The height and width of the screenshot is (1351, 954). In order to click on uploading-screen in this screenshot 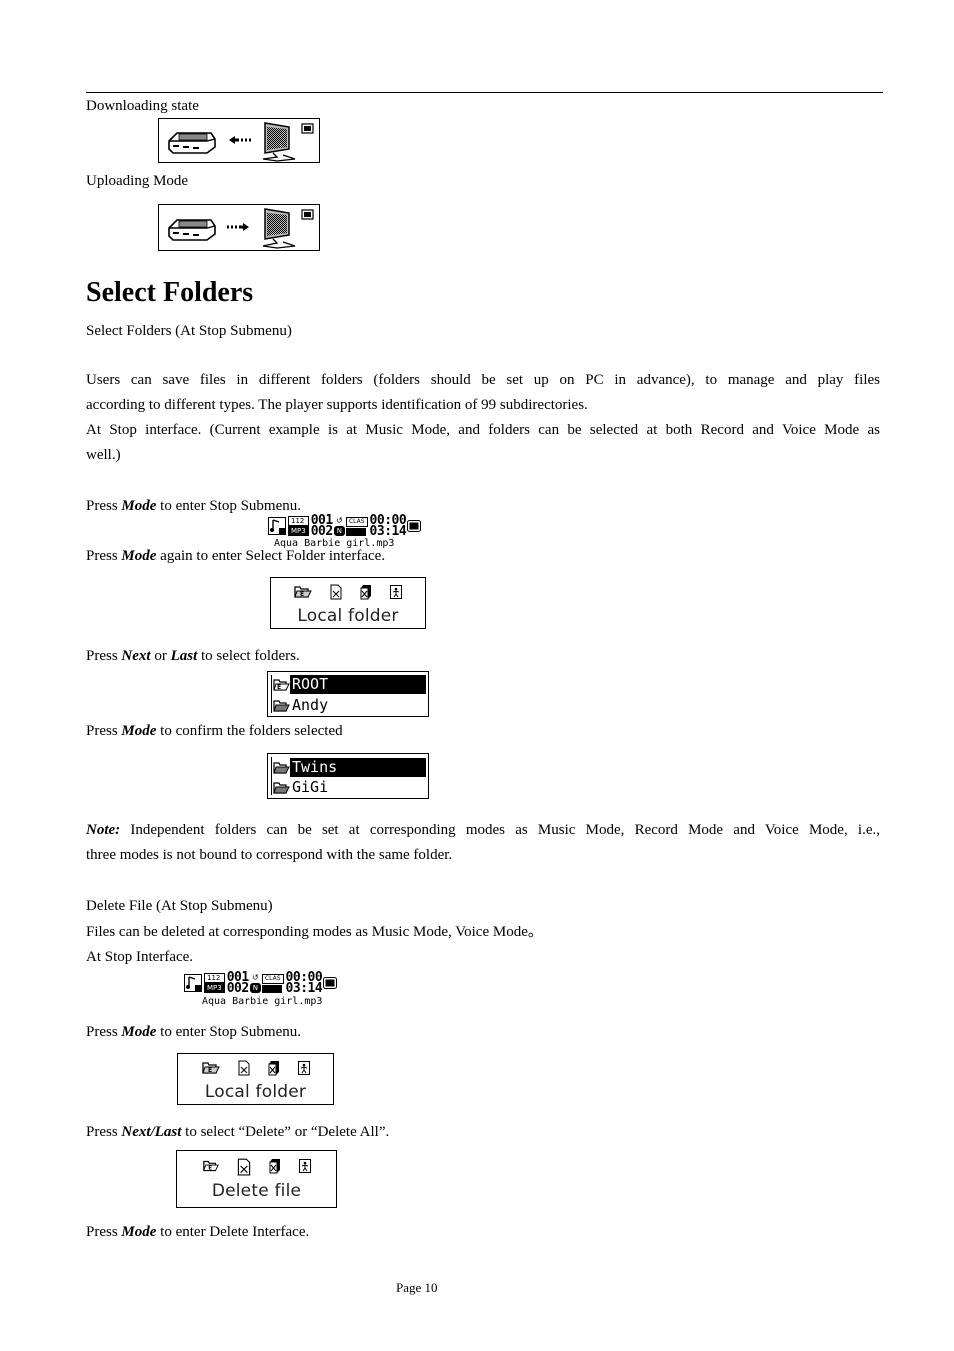, I will do `click(239, 227)`.